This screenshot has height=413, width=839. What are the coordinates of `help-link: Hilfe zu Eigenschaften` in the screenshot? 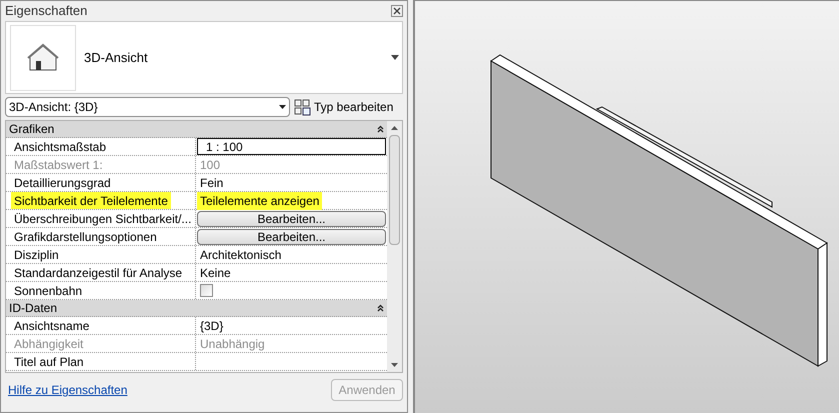 It's located at (68, 390).